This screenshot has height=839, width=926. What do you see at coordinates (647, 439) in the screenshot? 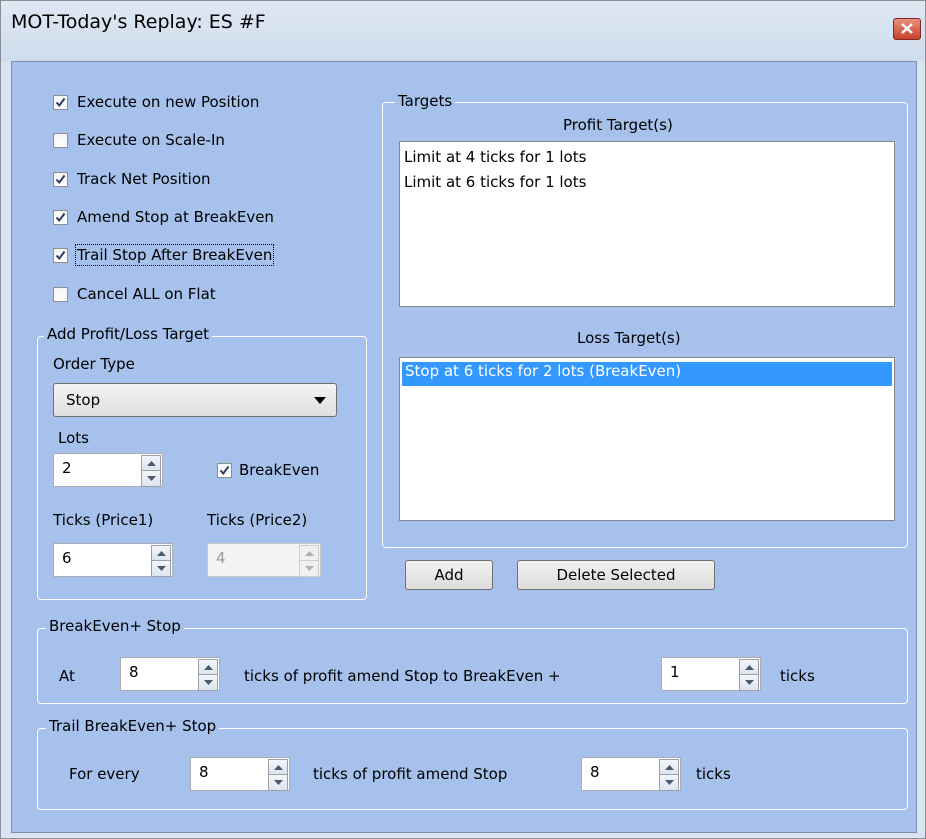
I see `loss-targets-list: Stop at 6 ticks for 2 lots (BreakEven)` at bounding box center [647, 439].